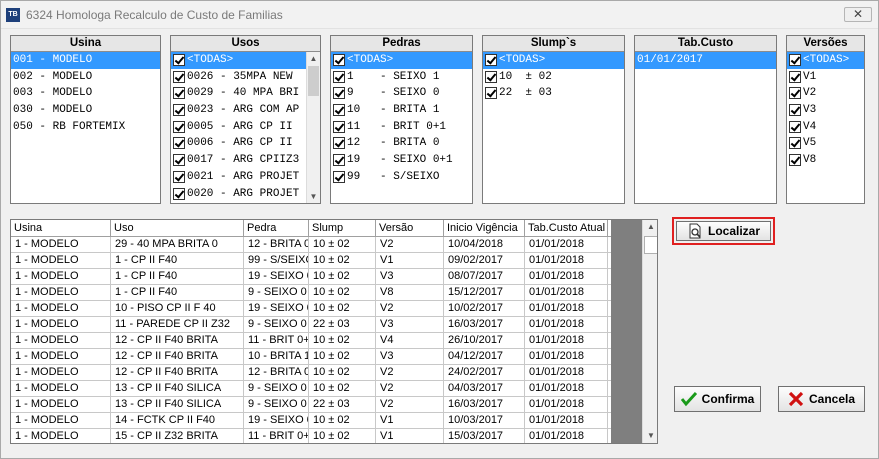 The image size is (879, 459). Describe the element at coordinates (649, 331) in the screenshot. I see `grid-scrollbar: ▲ ▼` at that location.